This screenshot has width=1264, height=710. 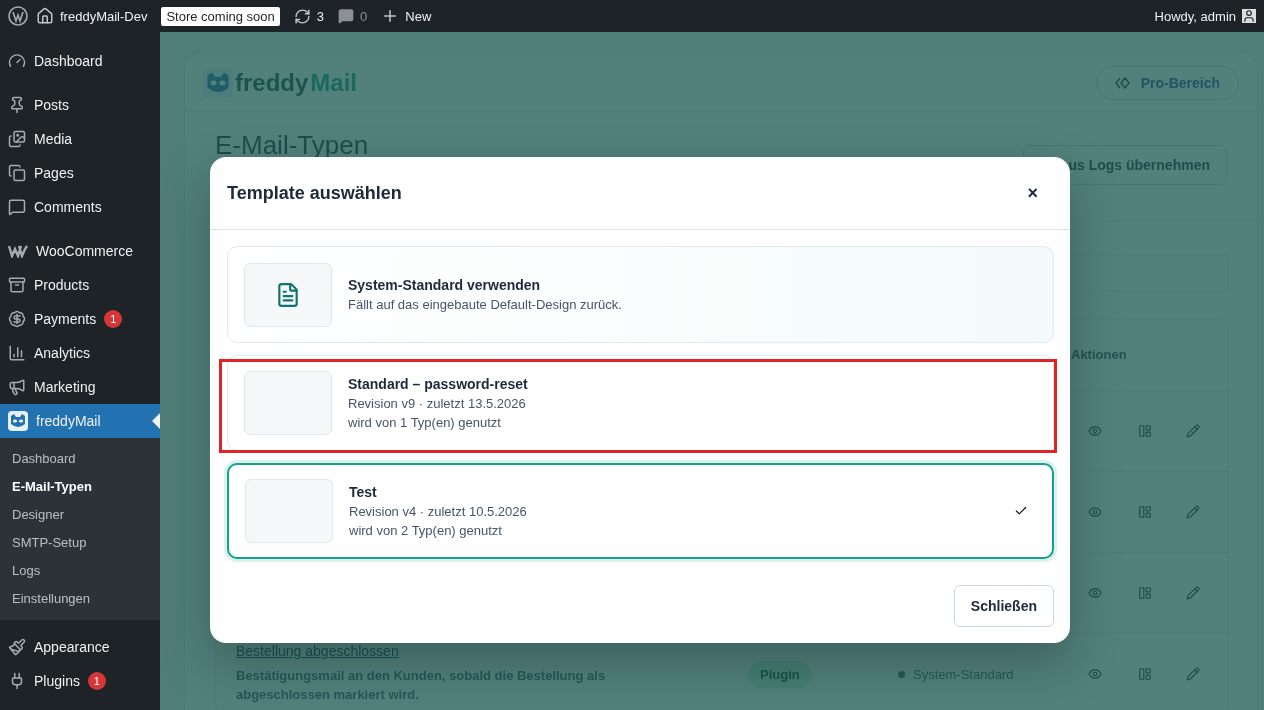 What do you see at coordinates (80, 139) in the screenshot?
I see `menu-item: Media` at bounding box center [80, 139].